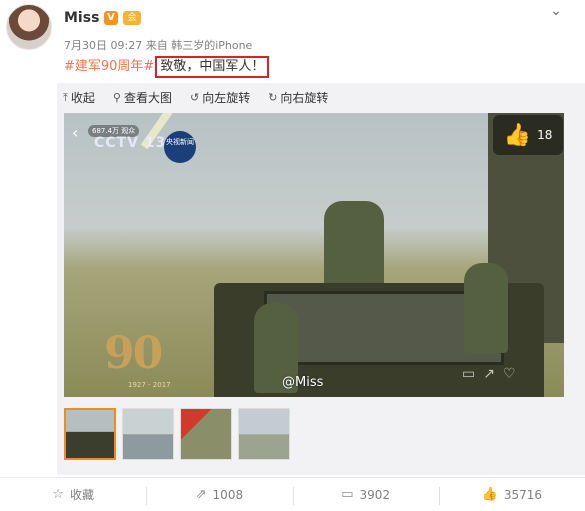 This screenshot has height=511, width=585. Describe the element at coordinates (180, 147) in the screenshot. I see `channel-badge: 央视新闻` at that location.